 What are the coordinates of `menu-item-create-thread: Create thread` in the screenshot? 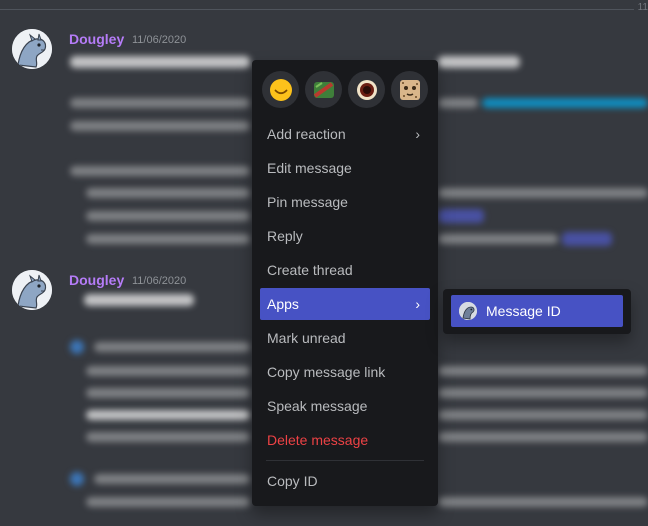 It's located at (345, 270).